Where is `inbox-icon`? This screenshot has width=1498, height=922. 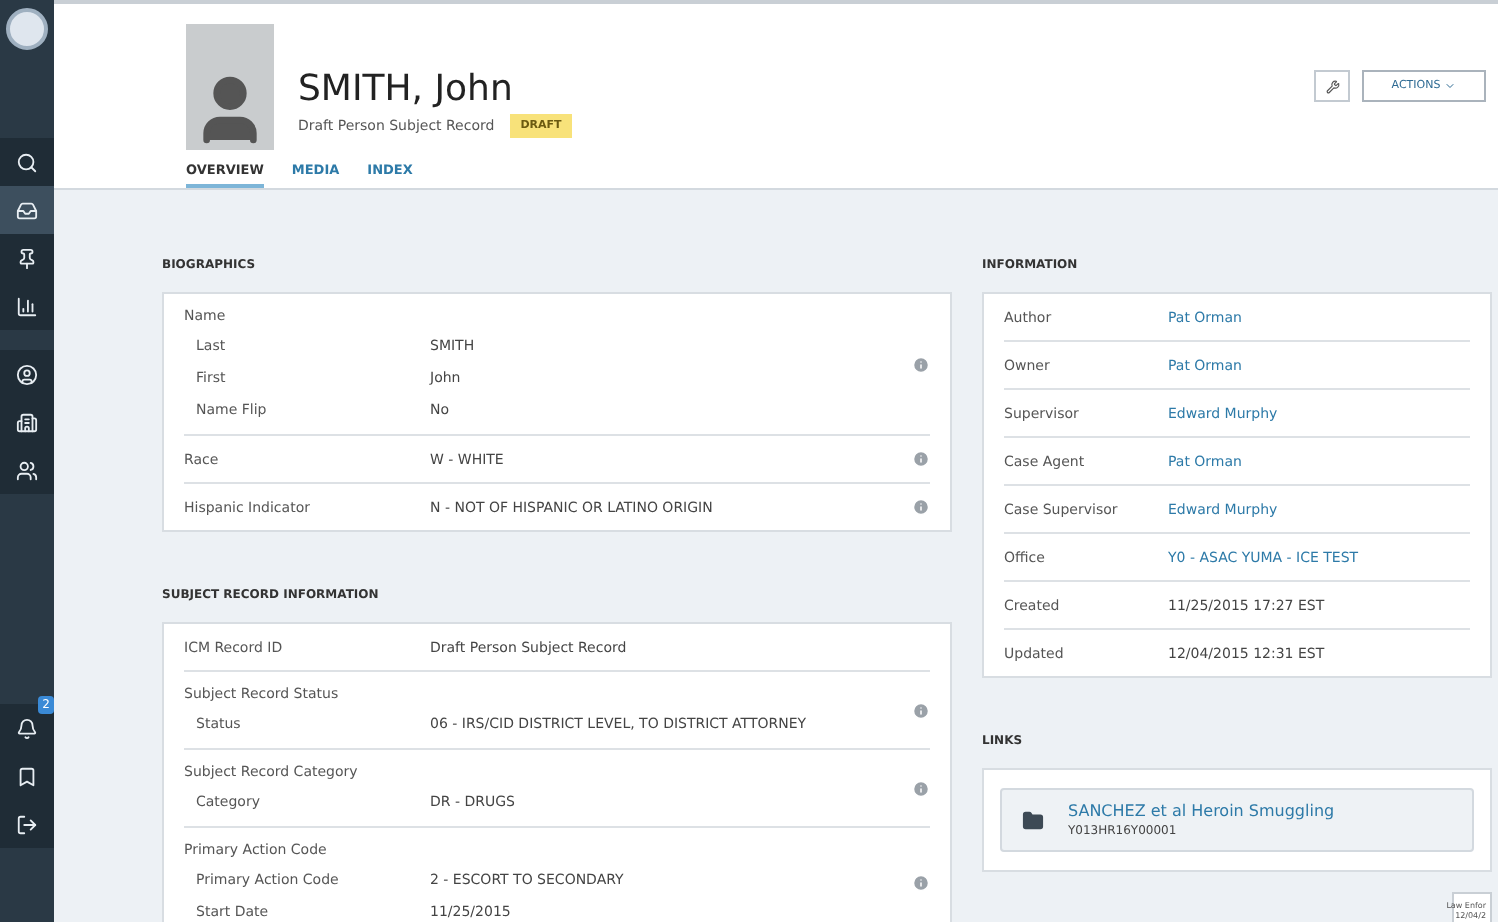
inbox-icon is located at coordinates (27, 210).